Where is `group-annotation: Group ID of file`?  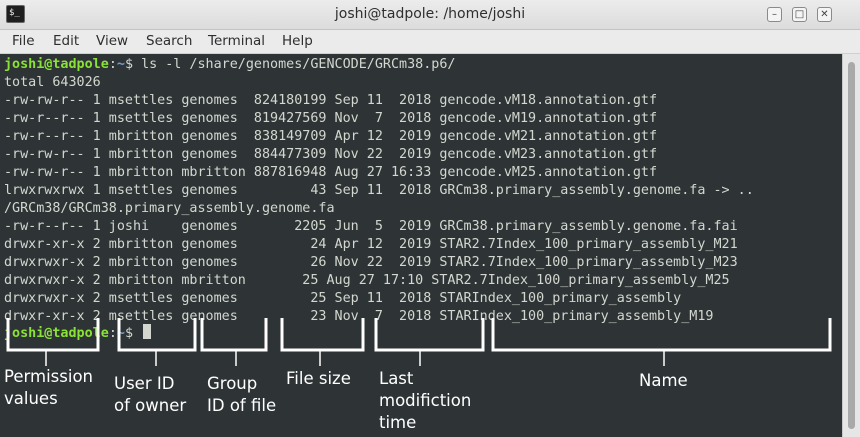 group-annotation: Group ID of file is located at coordinates (242, 394).